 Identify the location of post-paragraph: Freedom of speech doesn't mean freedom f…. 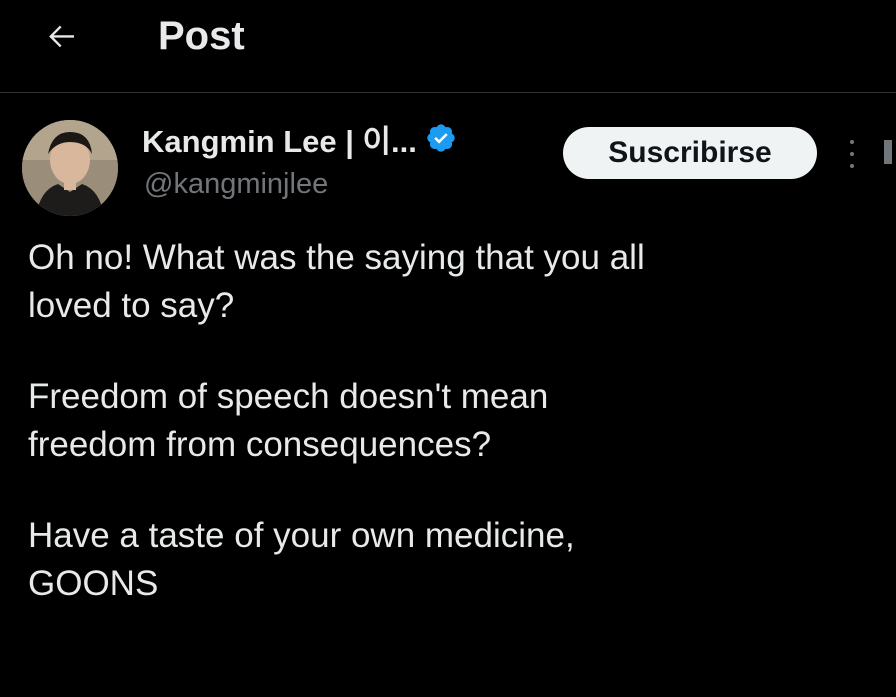
(288, 420).